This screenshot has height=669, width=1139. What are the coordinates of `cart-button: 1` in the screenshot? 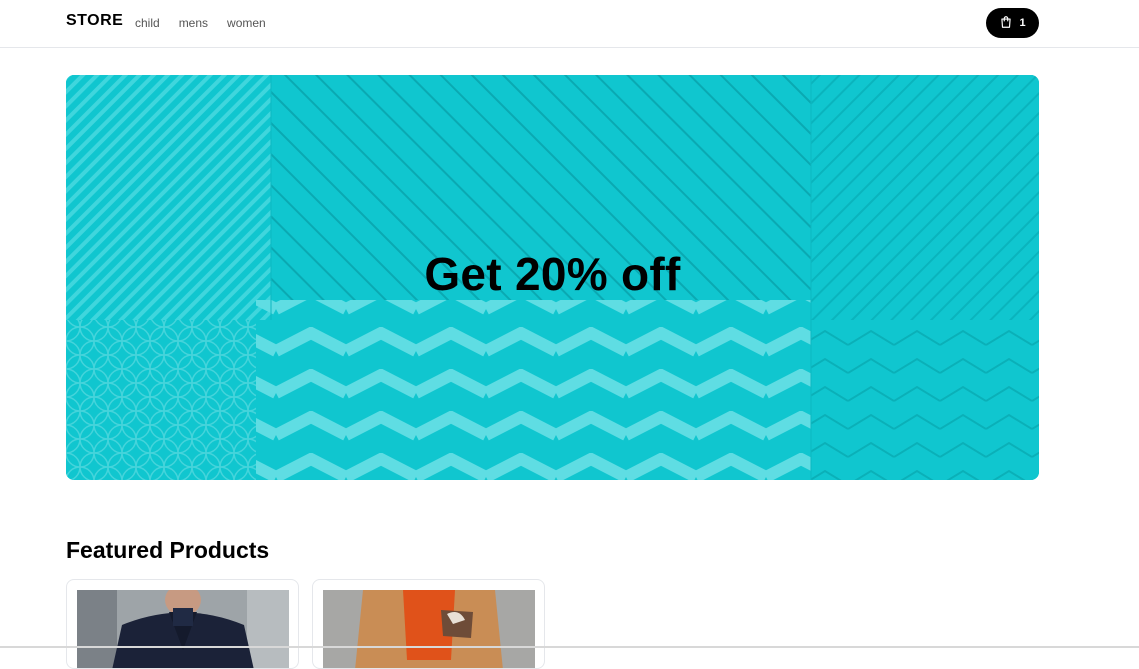 It's located at (1012, 23).